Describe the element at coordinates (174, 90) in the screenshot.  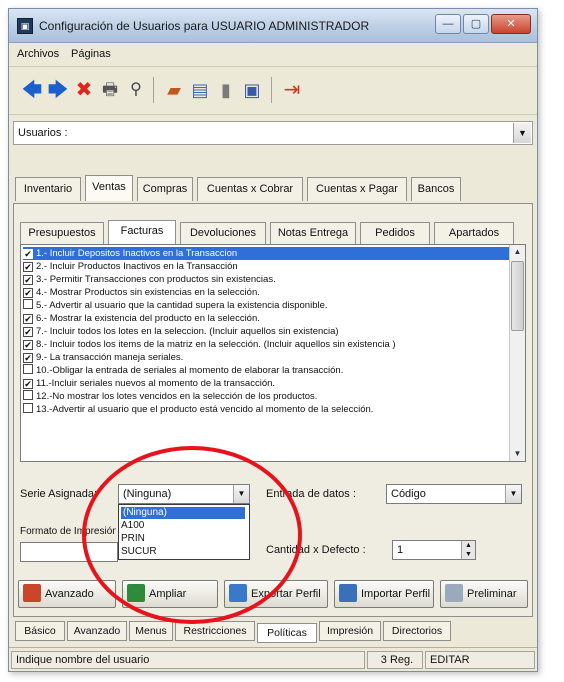
I see `new-folder-icon: ▰` at that location.